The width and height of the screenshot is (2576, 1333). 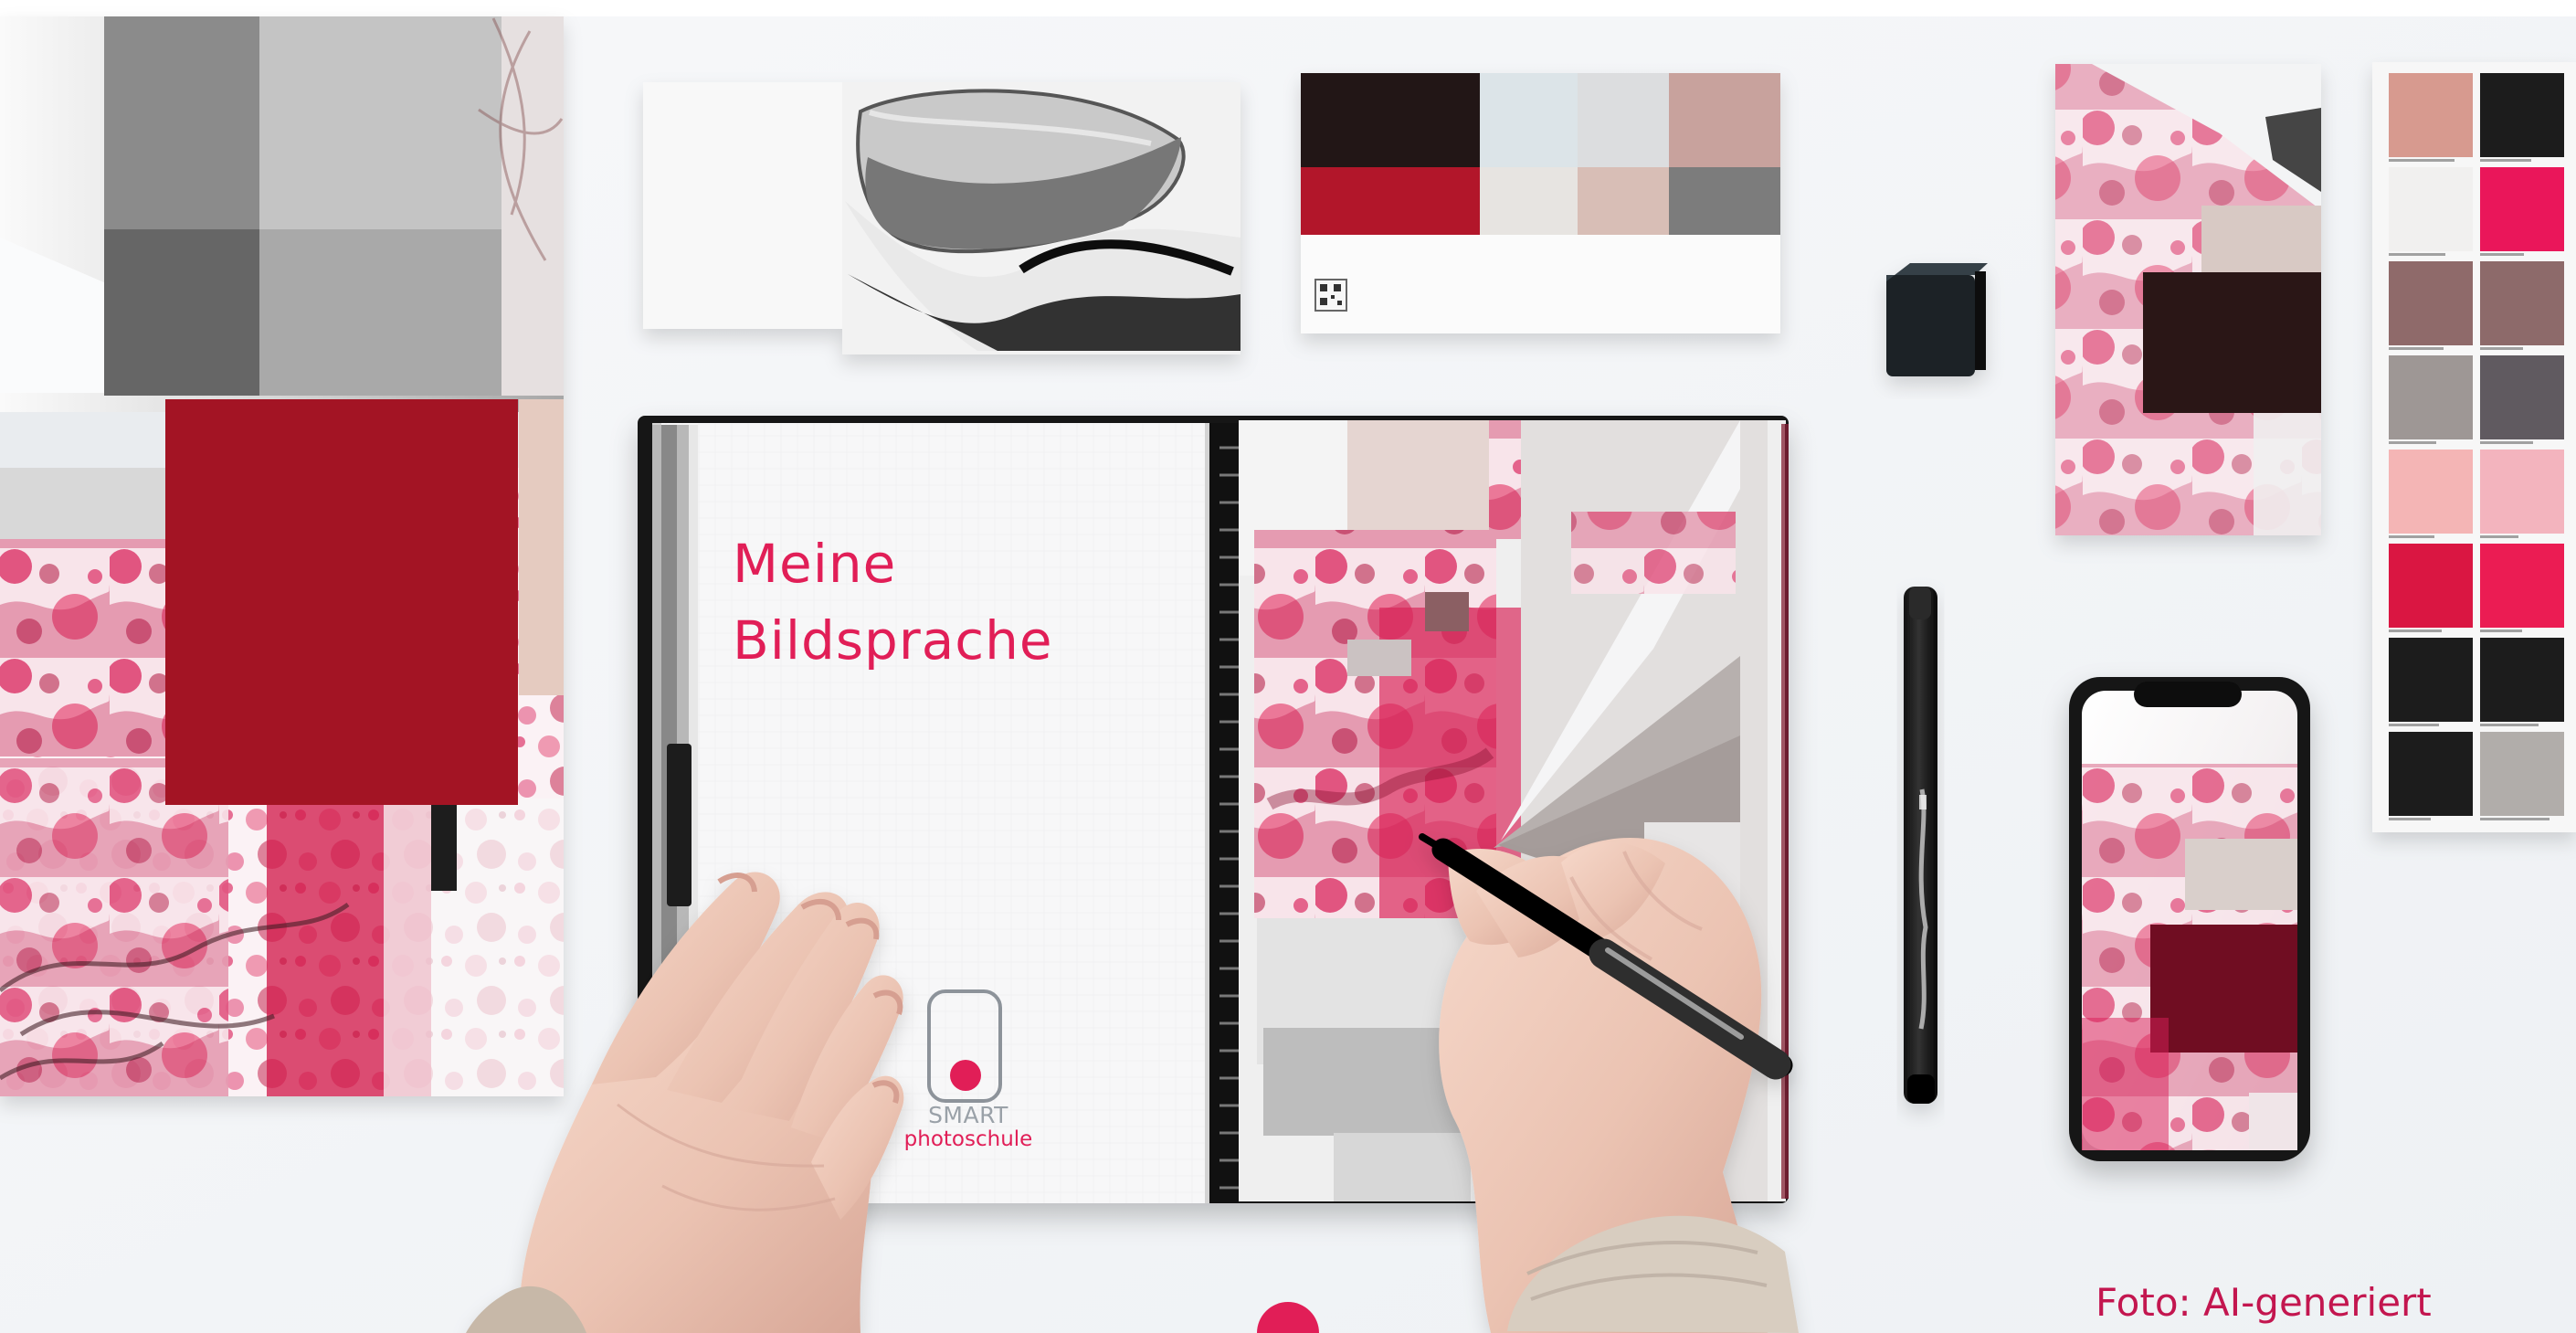 What do you see at coordinates (1529, 201) in the screenshot?
I see `off-white-swatch` at bounding box center [1529, 201].